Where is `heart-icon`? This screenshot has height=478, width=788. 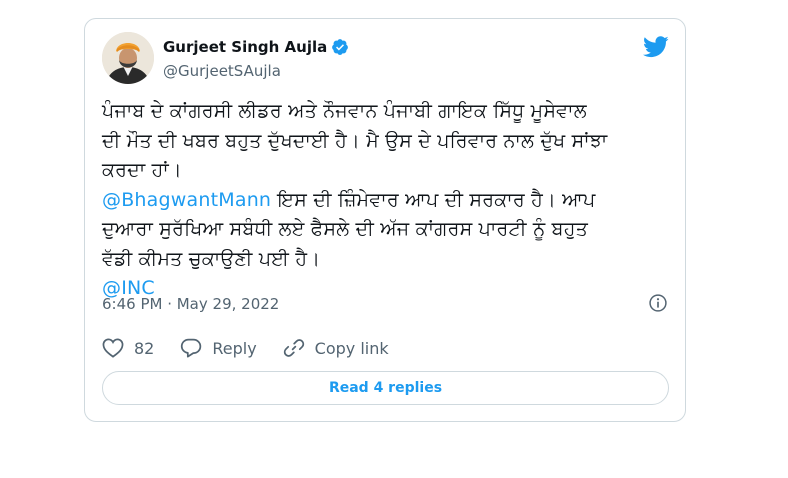
heart-icon is located at coordinates (113, 348).